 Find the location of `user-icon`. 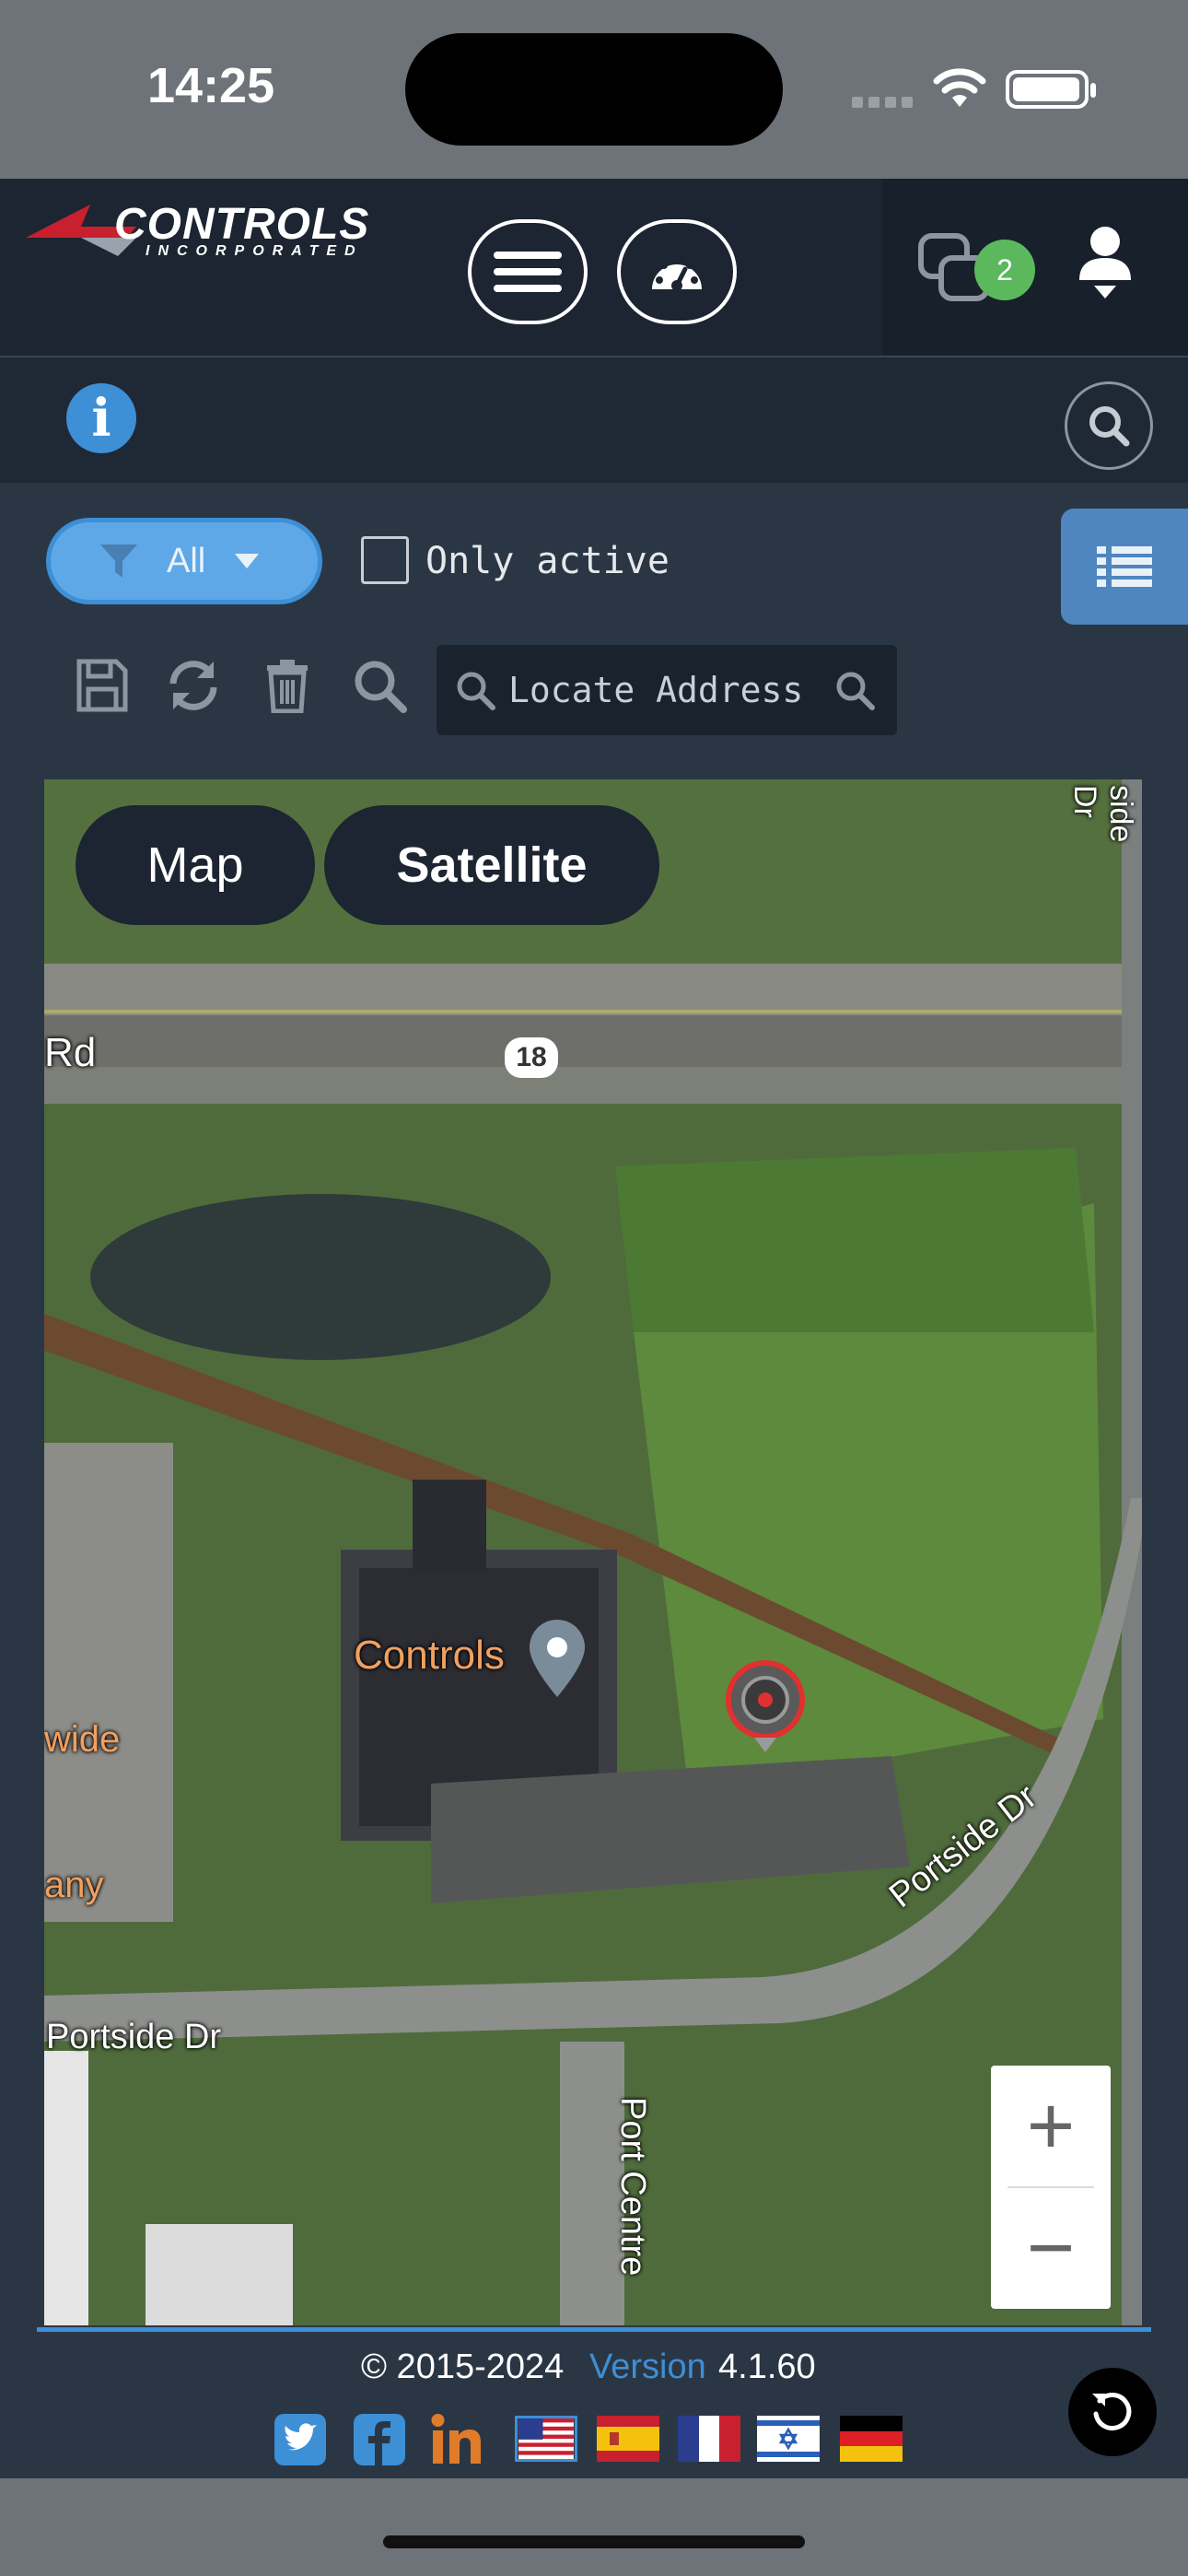

user-icon is located at coordinates (1105, 263).